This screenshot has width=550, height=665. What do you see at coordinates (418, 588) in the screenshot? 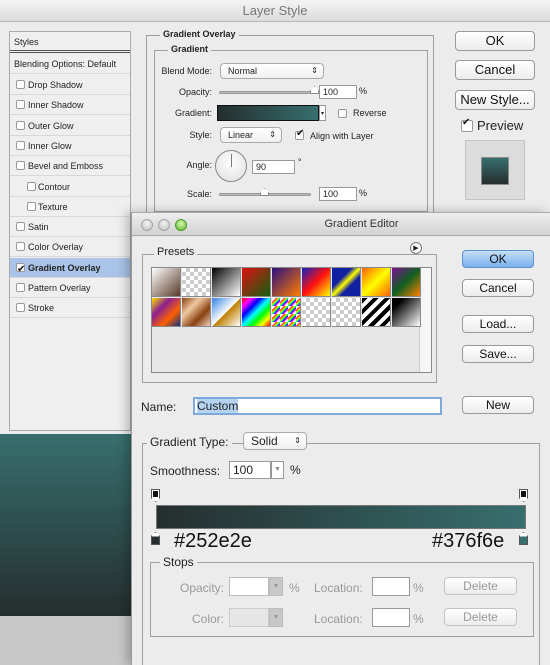
I see `opacity-location-percent: %` at bounding box center [418, 588].